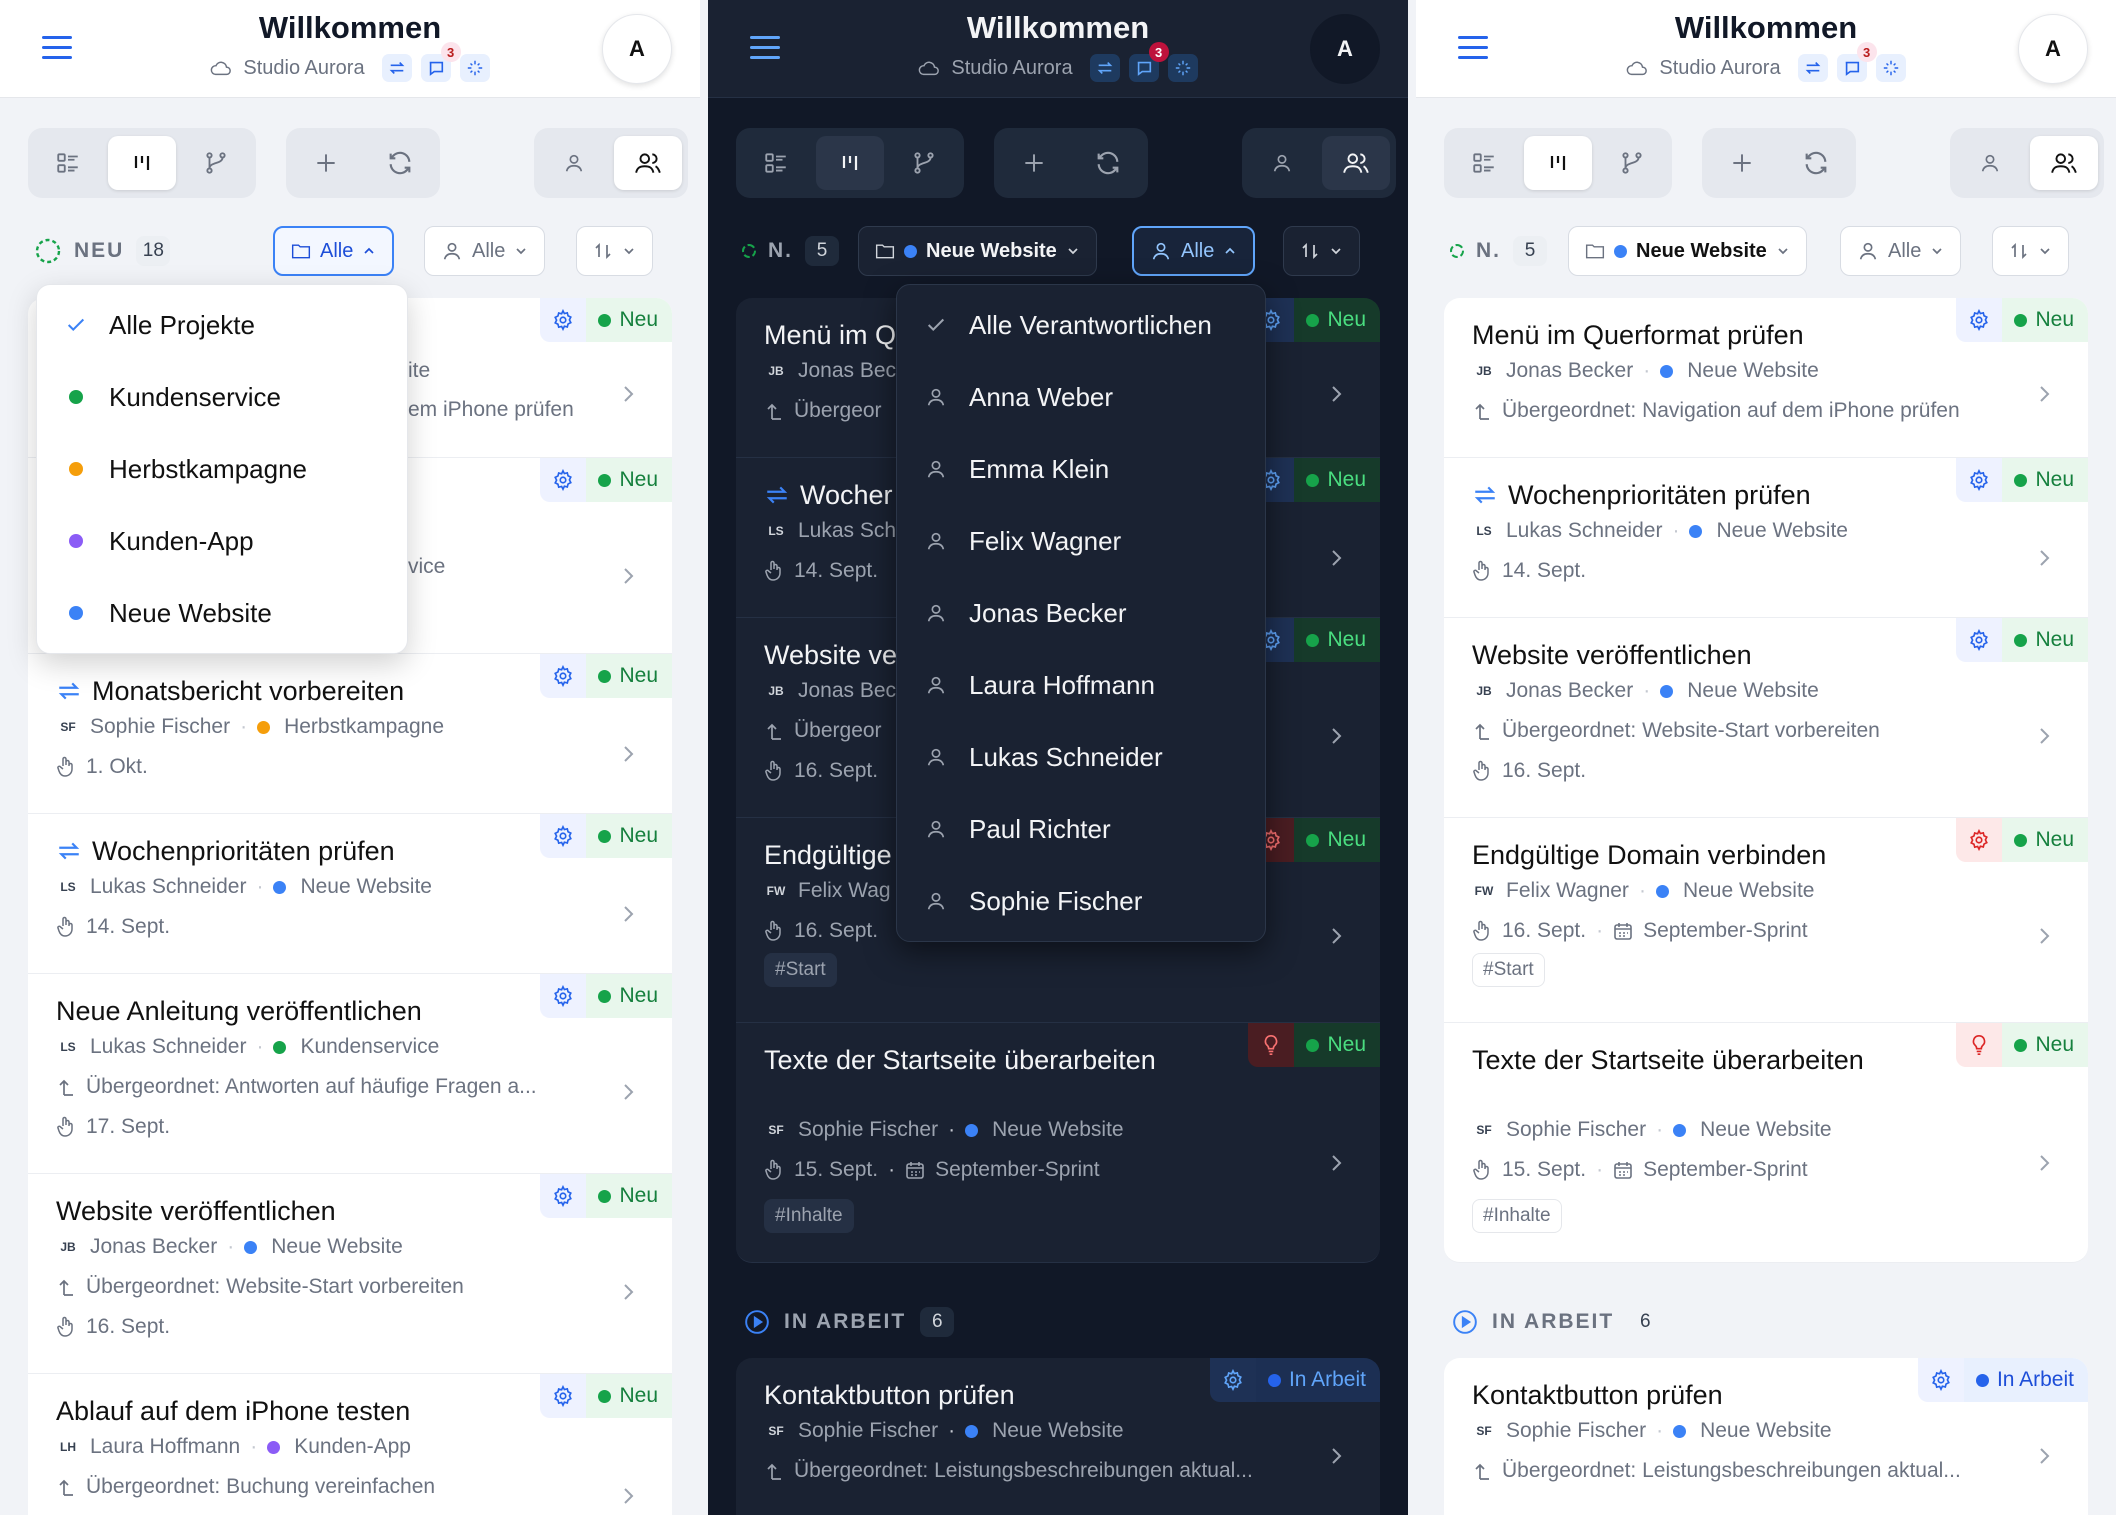 The height and width of the screenshot is (1515, 2116). I want to click on project-menu-item: Neue Website, so click(222, 613).